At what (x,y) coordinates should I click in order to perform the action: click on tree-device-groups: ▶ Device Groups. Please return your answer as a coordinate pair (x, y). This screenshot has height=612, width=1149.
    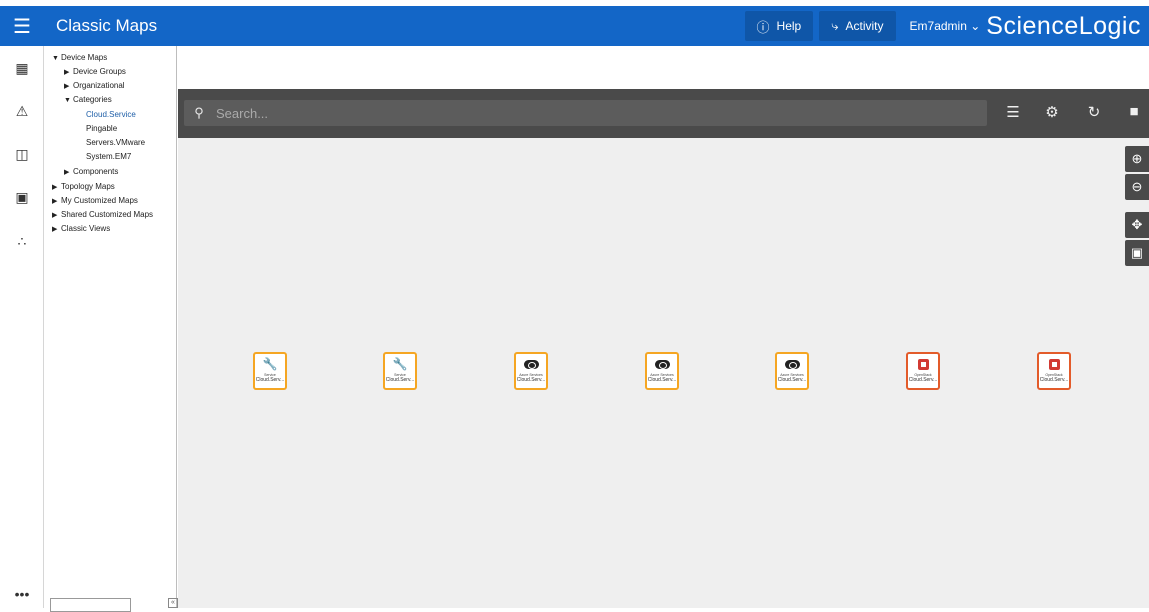
    Looking at the image, I should click on (95, 72).